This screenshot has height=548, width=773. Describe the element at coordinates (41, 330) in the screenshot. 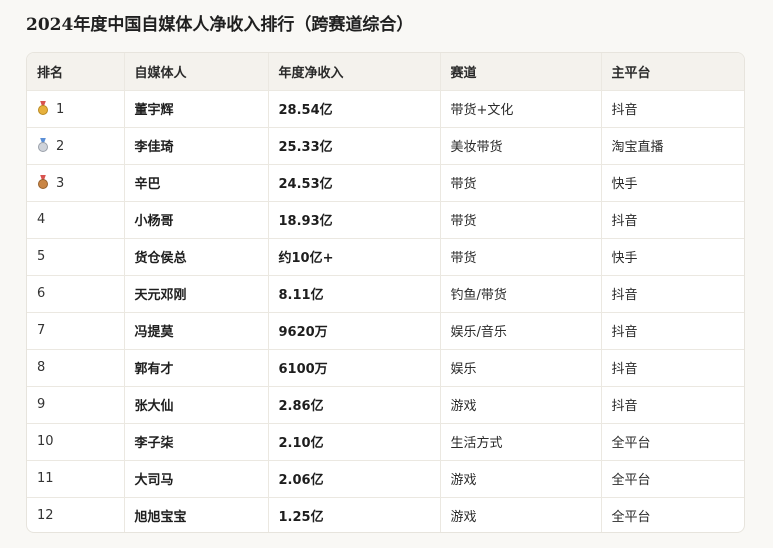

I see `rank-number: 7` at that location.